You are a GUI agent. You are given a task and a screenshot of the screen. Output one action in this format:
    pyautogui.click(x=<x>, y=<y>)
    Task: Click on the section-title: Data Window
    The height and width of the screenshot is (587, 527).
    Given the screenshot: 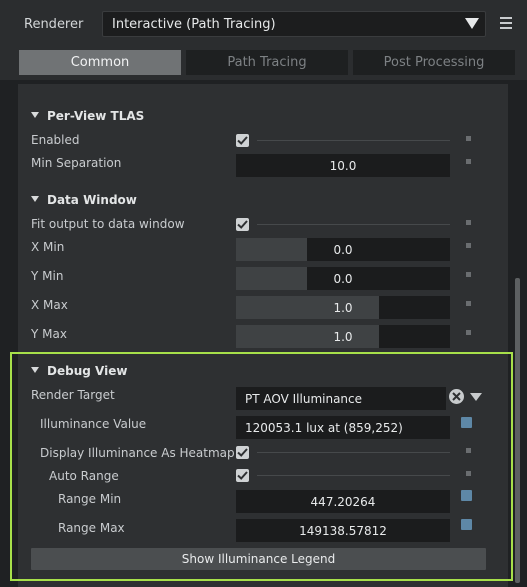 What is the action you would take?
    pyautogui.click(x=92, y=200)
    